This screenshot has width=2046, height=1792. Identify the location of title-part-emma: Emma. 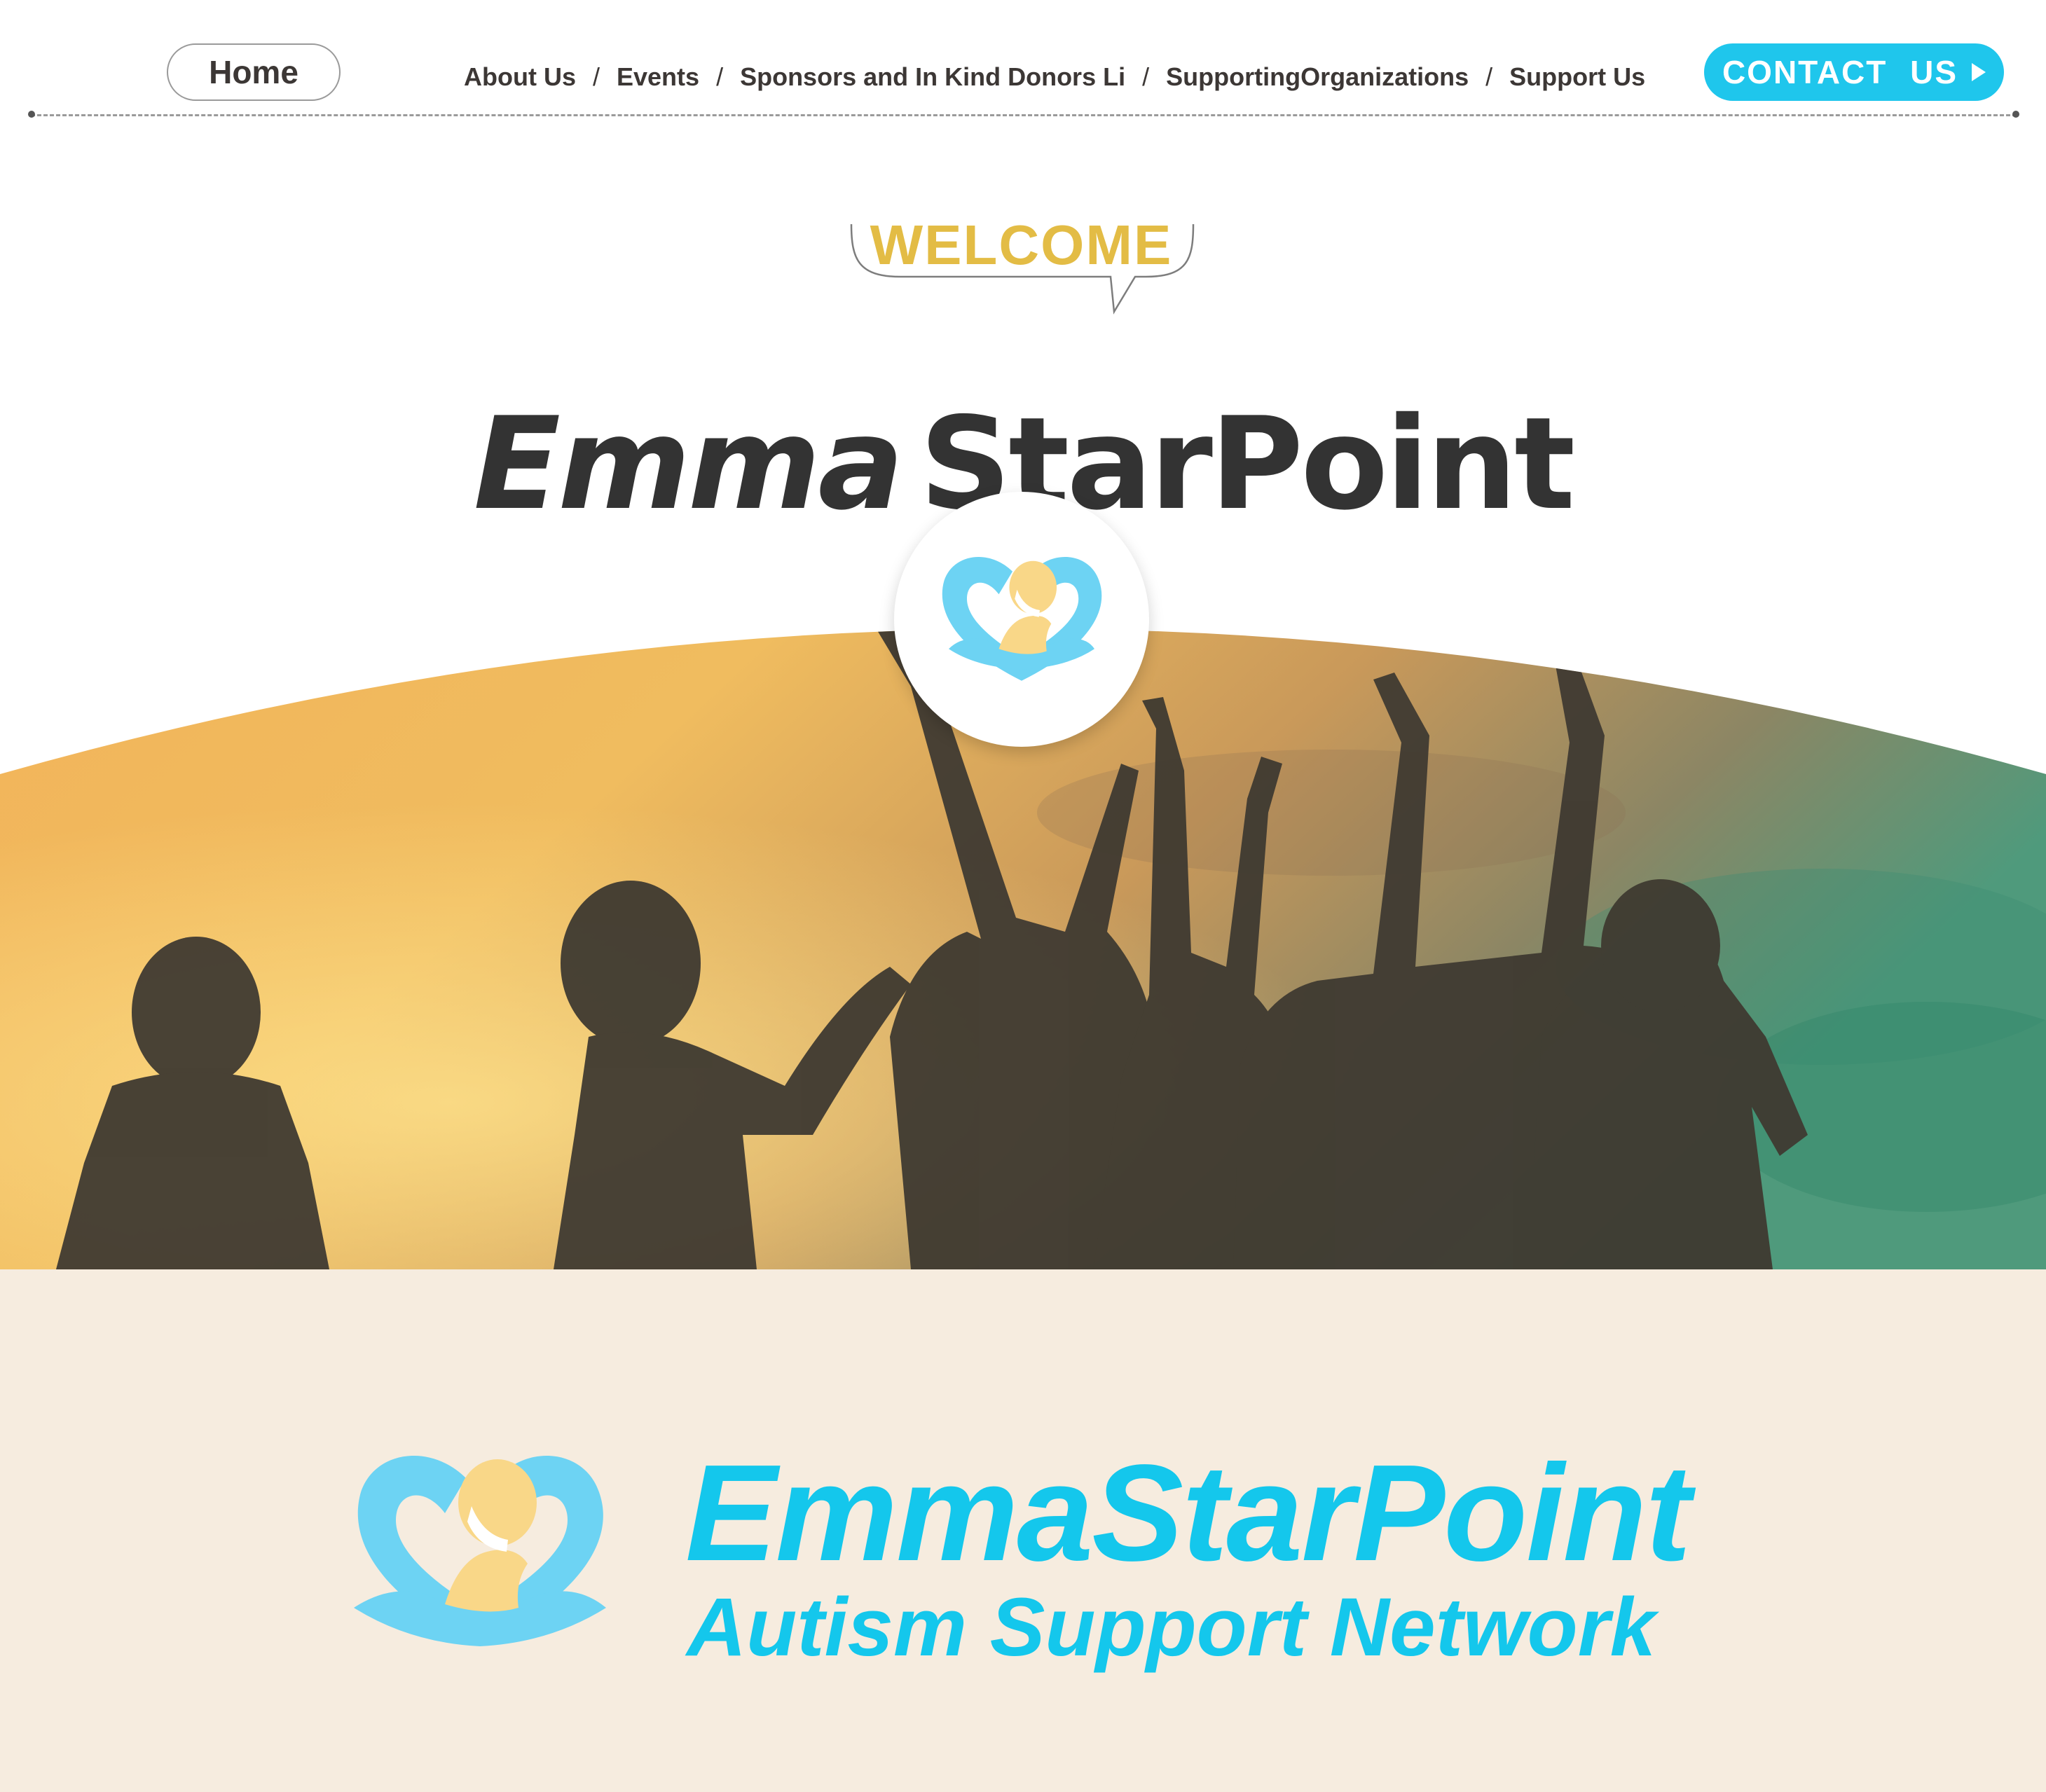
(688, 464).